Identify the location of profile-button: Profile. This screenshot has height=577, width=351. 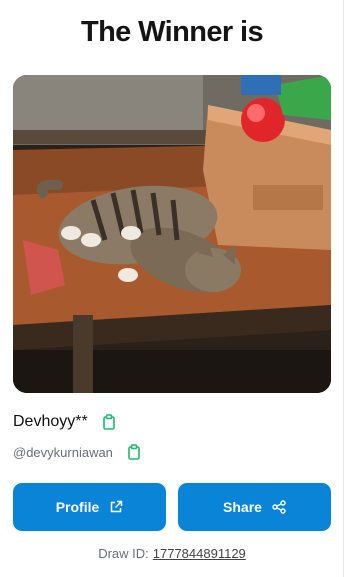
(89, 507).